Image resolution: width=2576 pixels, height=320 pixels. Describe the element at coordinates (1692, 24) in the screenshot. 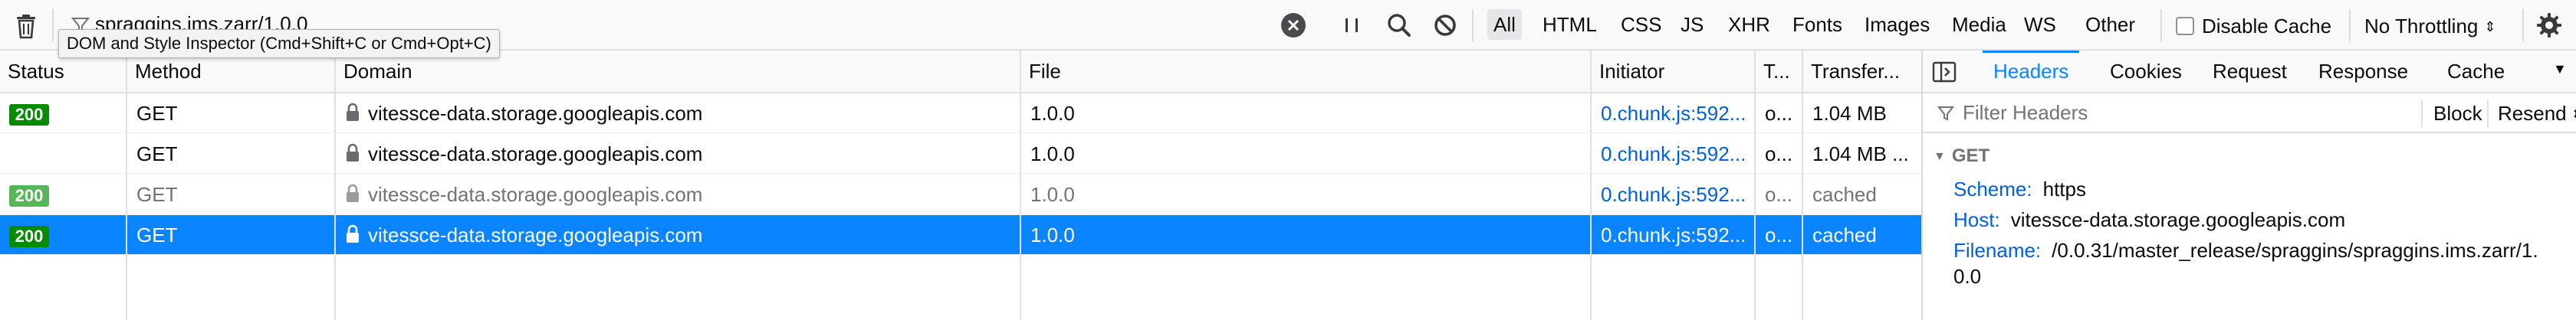

I see `type-filter-js: JS` at that location.